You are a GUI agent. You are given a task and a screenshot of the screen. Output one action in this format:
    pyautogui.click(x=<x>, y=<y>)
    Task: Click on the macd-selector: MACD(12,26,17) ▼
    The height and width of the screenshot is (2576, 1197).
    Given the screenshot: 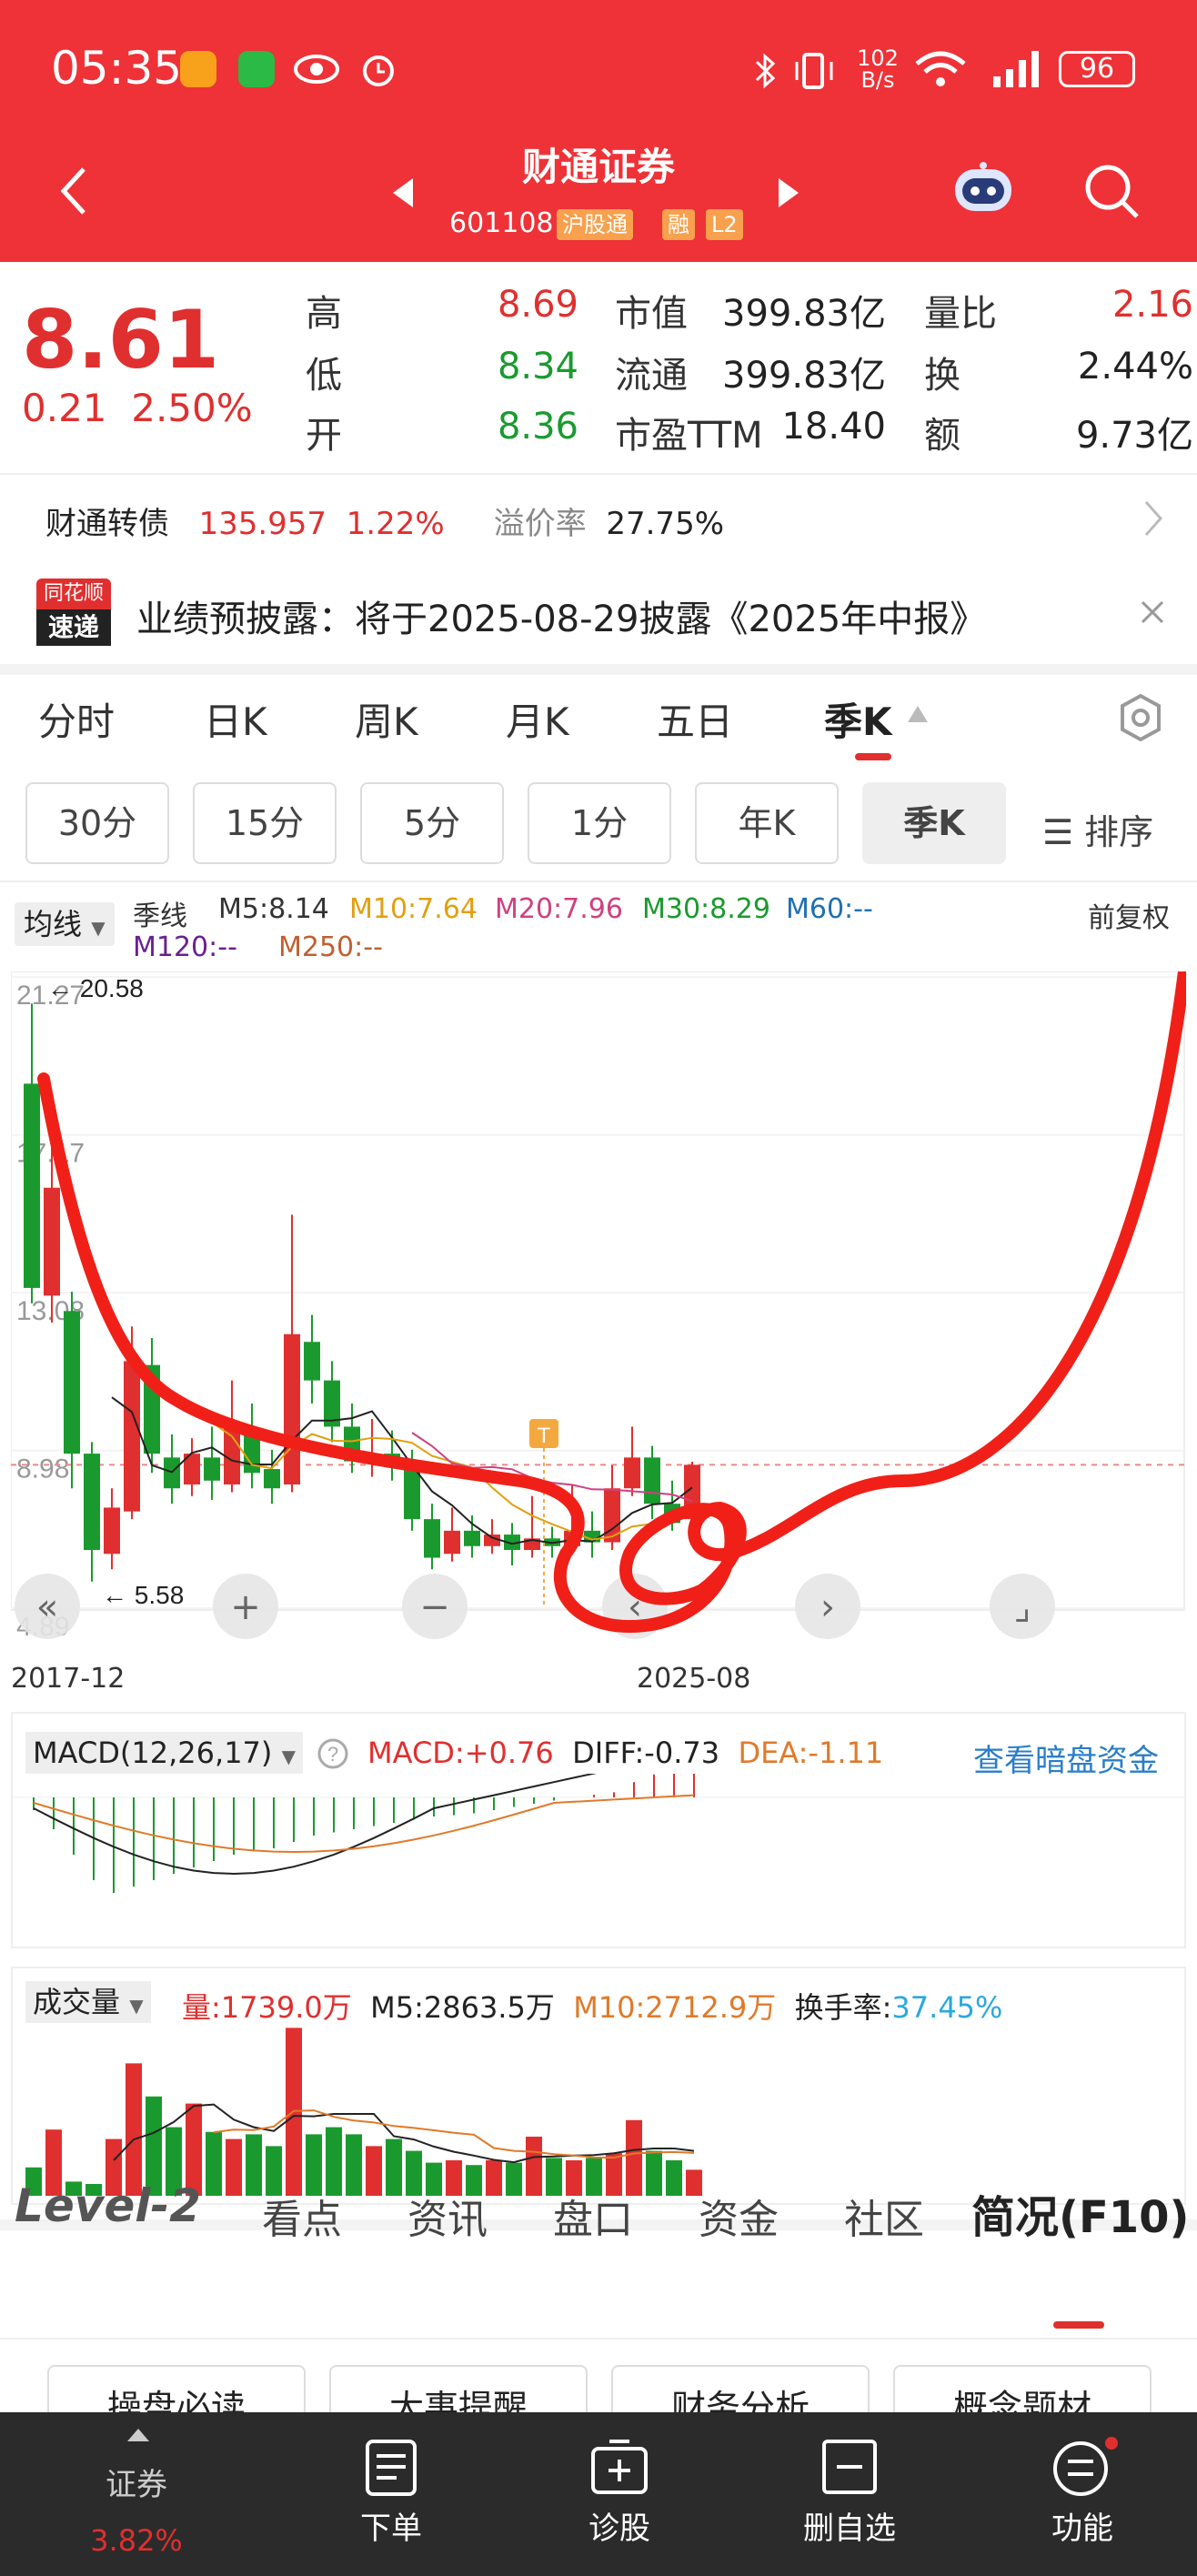 What is the action you would take?
    pyautogui.click(x=164, y=1753)
    